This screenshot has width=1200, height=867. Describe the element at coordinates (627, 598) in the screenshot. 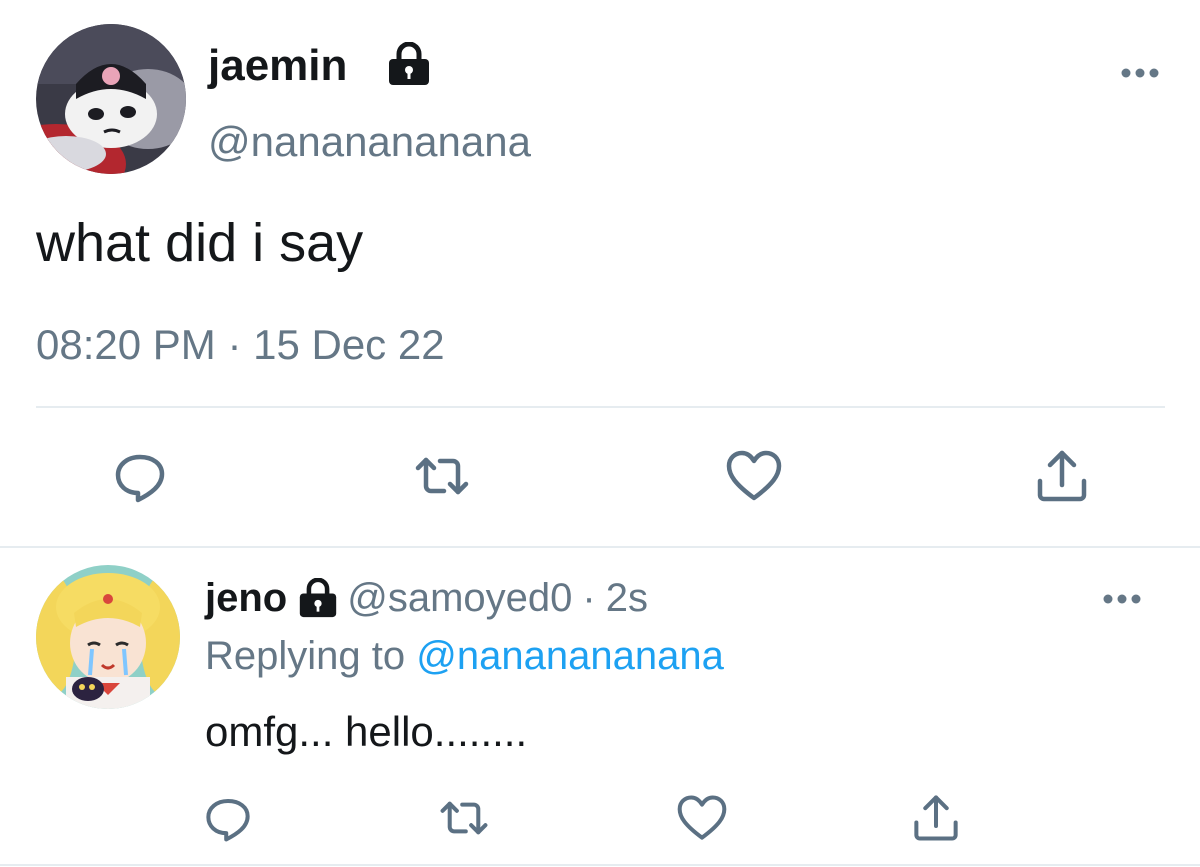

I see `reply-timestamp: 2s` at that location.